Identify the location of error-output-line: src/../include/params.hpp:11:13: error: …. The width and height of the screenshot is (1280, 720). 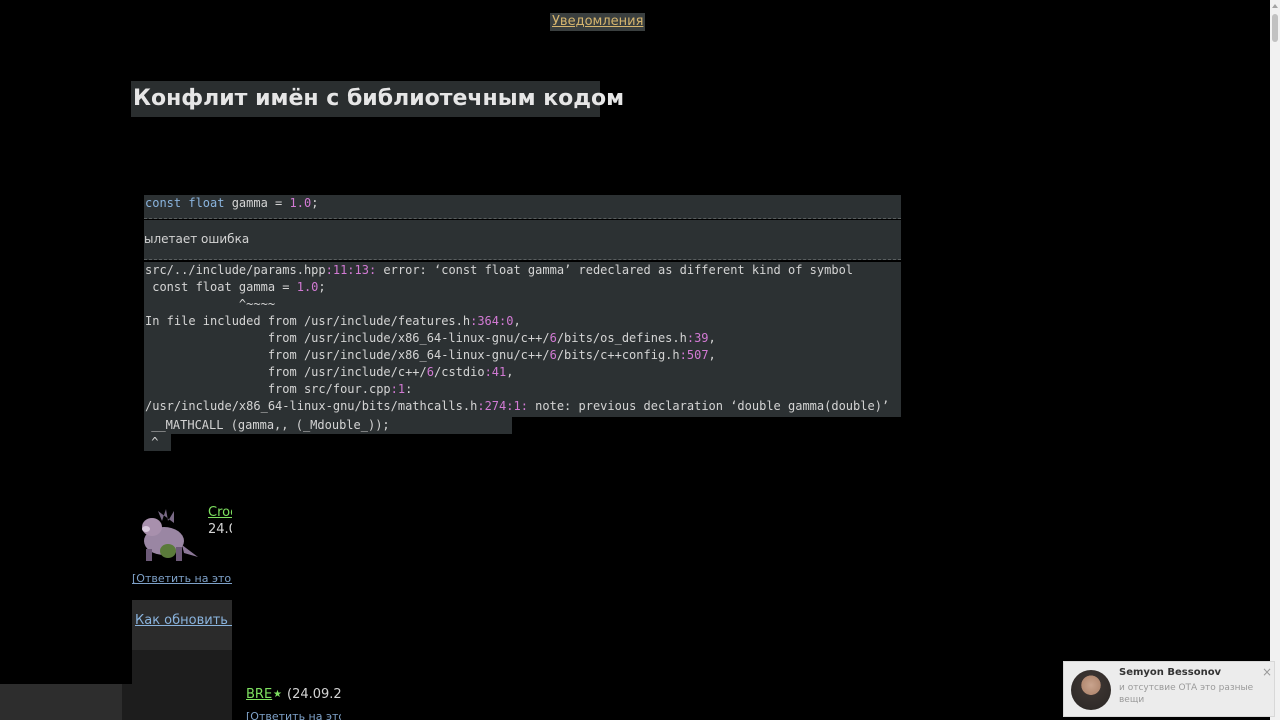
(522, 270).